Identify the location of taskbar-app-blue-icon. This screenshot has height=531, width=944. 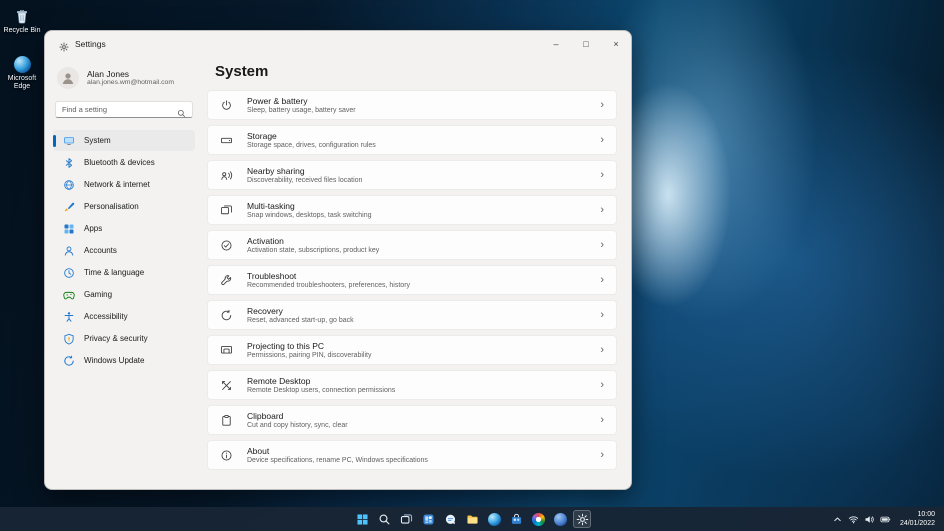
(560, 519).